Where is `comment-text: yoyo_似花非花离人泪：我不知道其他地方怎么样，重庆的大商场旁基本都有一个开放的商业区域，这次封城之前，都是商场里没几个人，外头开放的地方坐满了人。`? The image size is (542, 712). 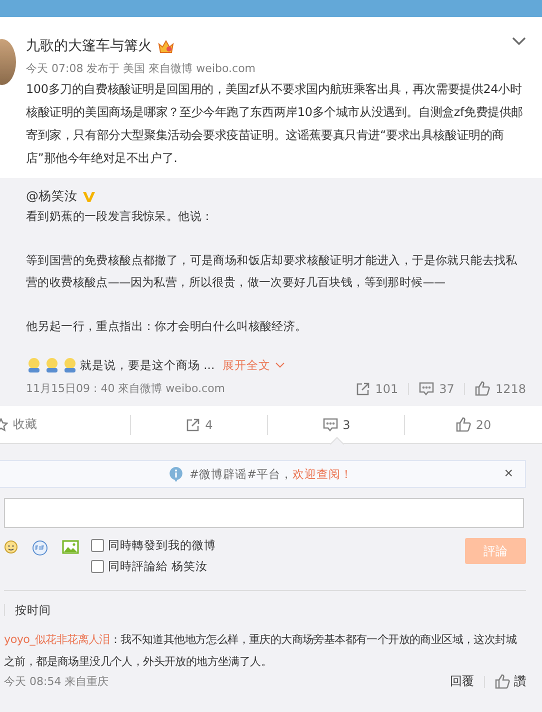 comment-text: yoyo_似花非花离人泪：我不知道其他地方怎么样，重庆的大商场旁基本都有一个开放的商业区域，这次封城之前，都是商场里没几个人，外头开放的地方坐满了人。 is located at coordinates (261, 651).